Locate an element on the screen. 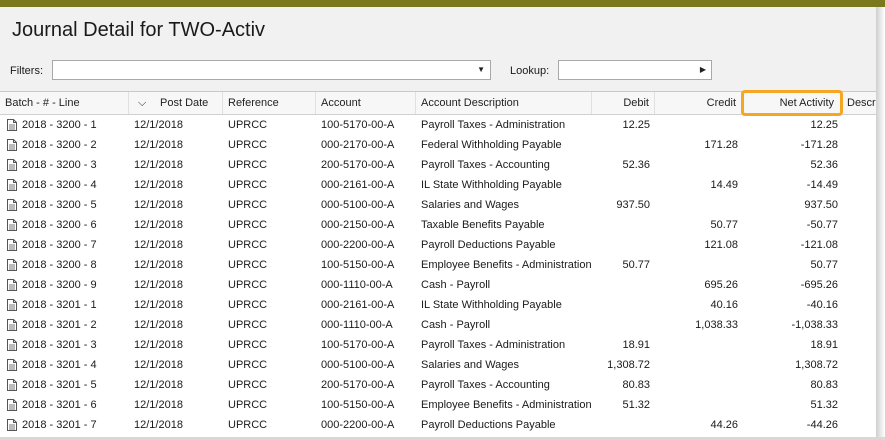 The height and width of the screenshot is (440, 885). column-header-post-date-label: Post Date is located at coordinates (184, 103).